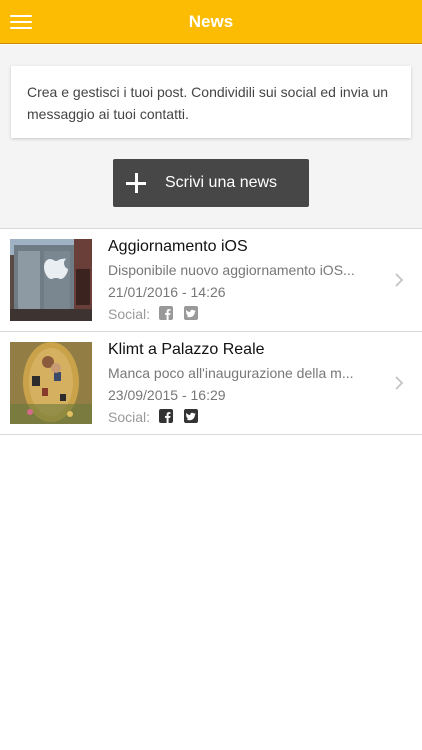  Describe the element at coordinates (51, 280) in the screenshot. I see `news-thumbnail-apple-store` at that location.